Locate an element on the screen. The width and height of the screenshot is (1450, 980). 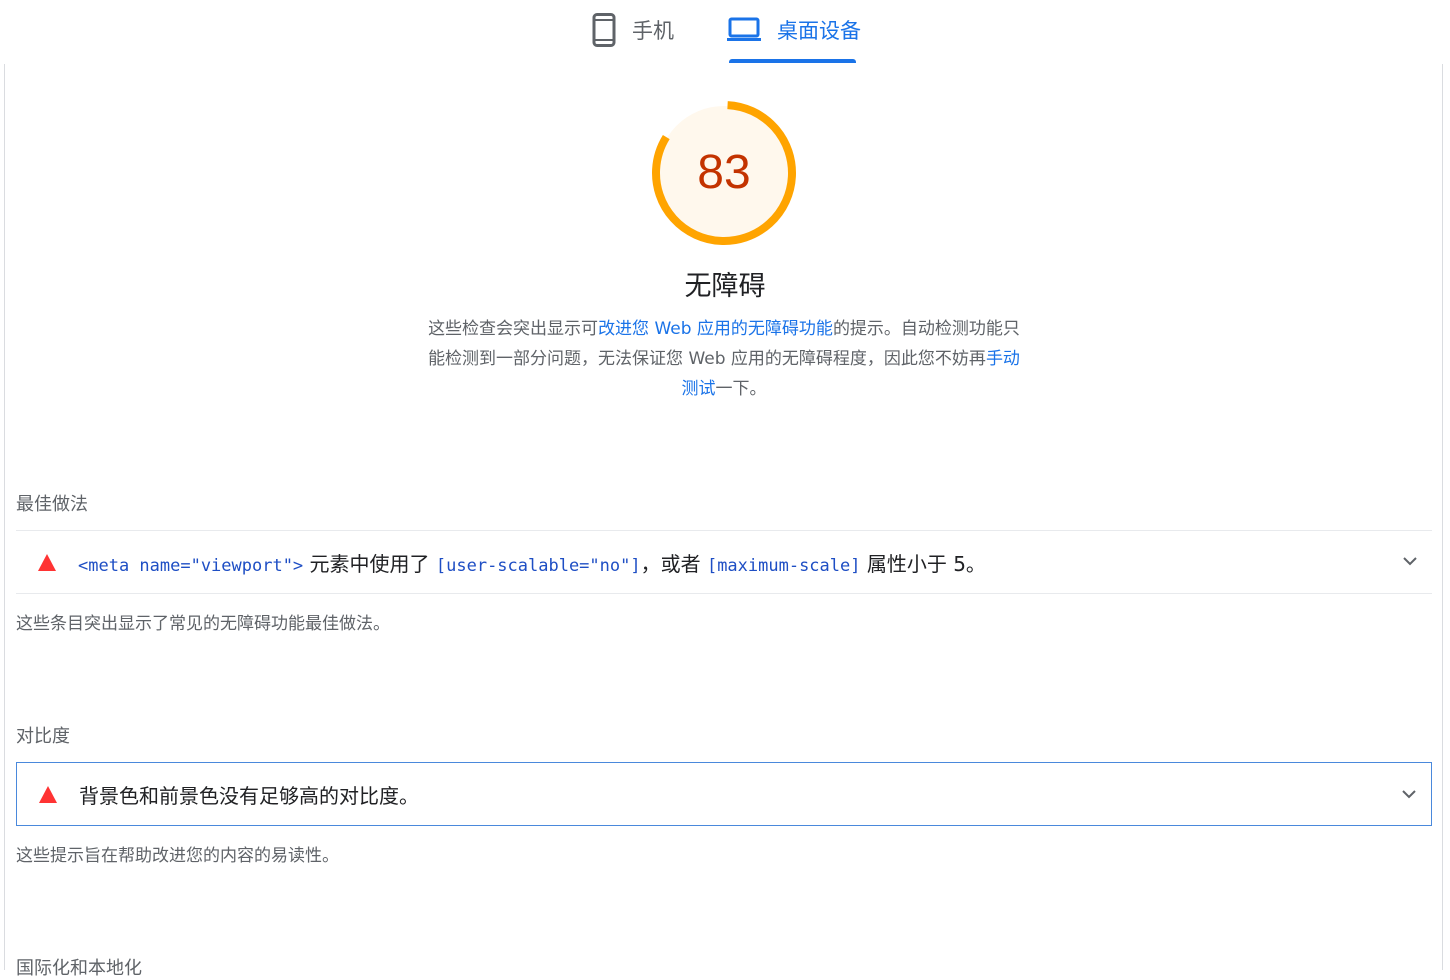
audit-text-part: 属性小于 5。 is located at coordinates (923, 563).